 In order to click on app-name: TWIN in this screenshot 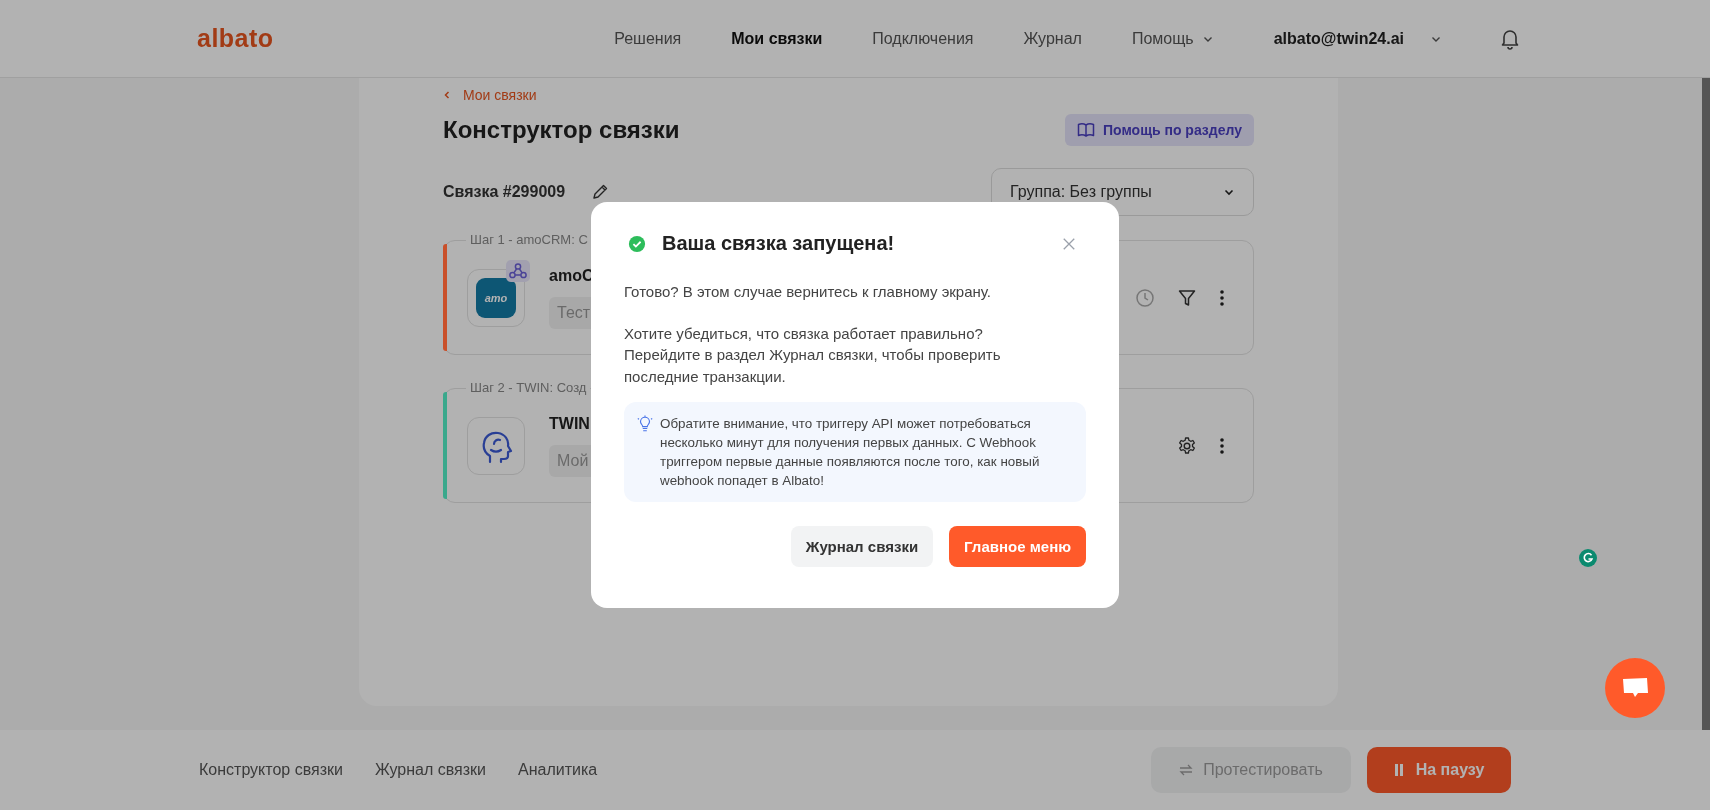, I will do `click(569, 423)`.